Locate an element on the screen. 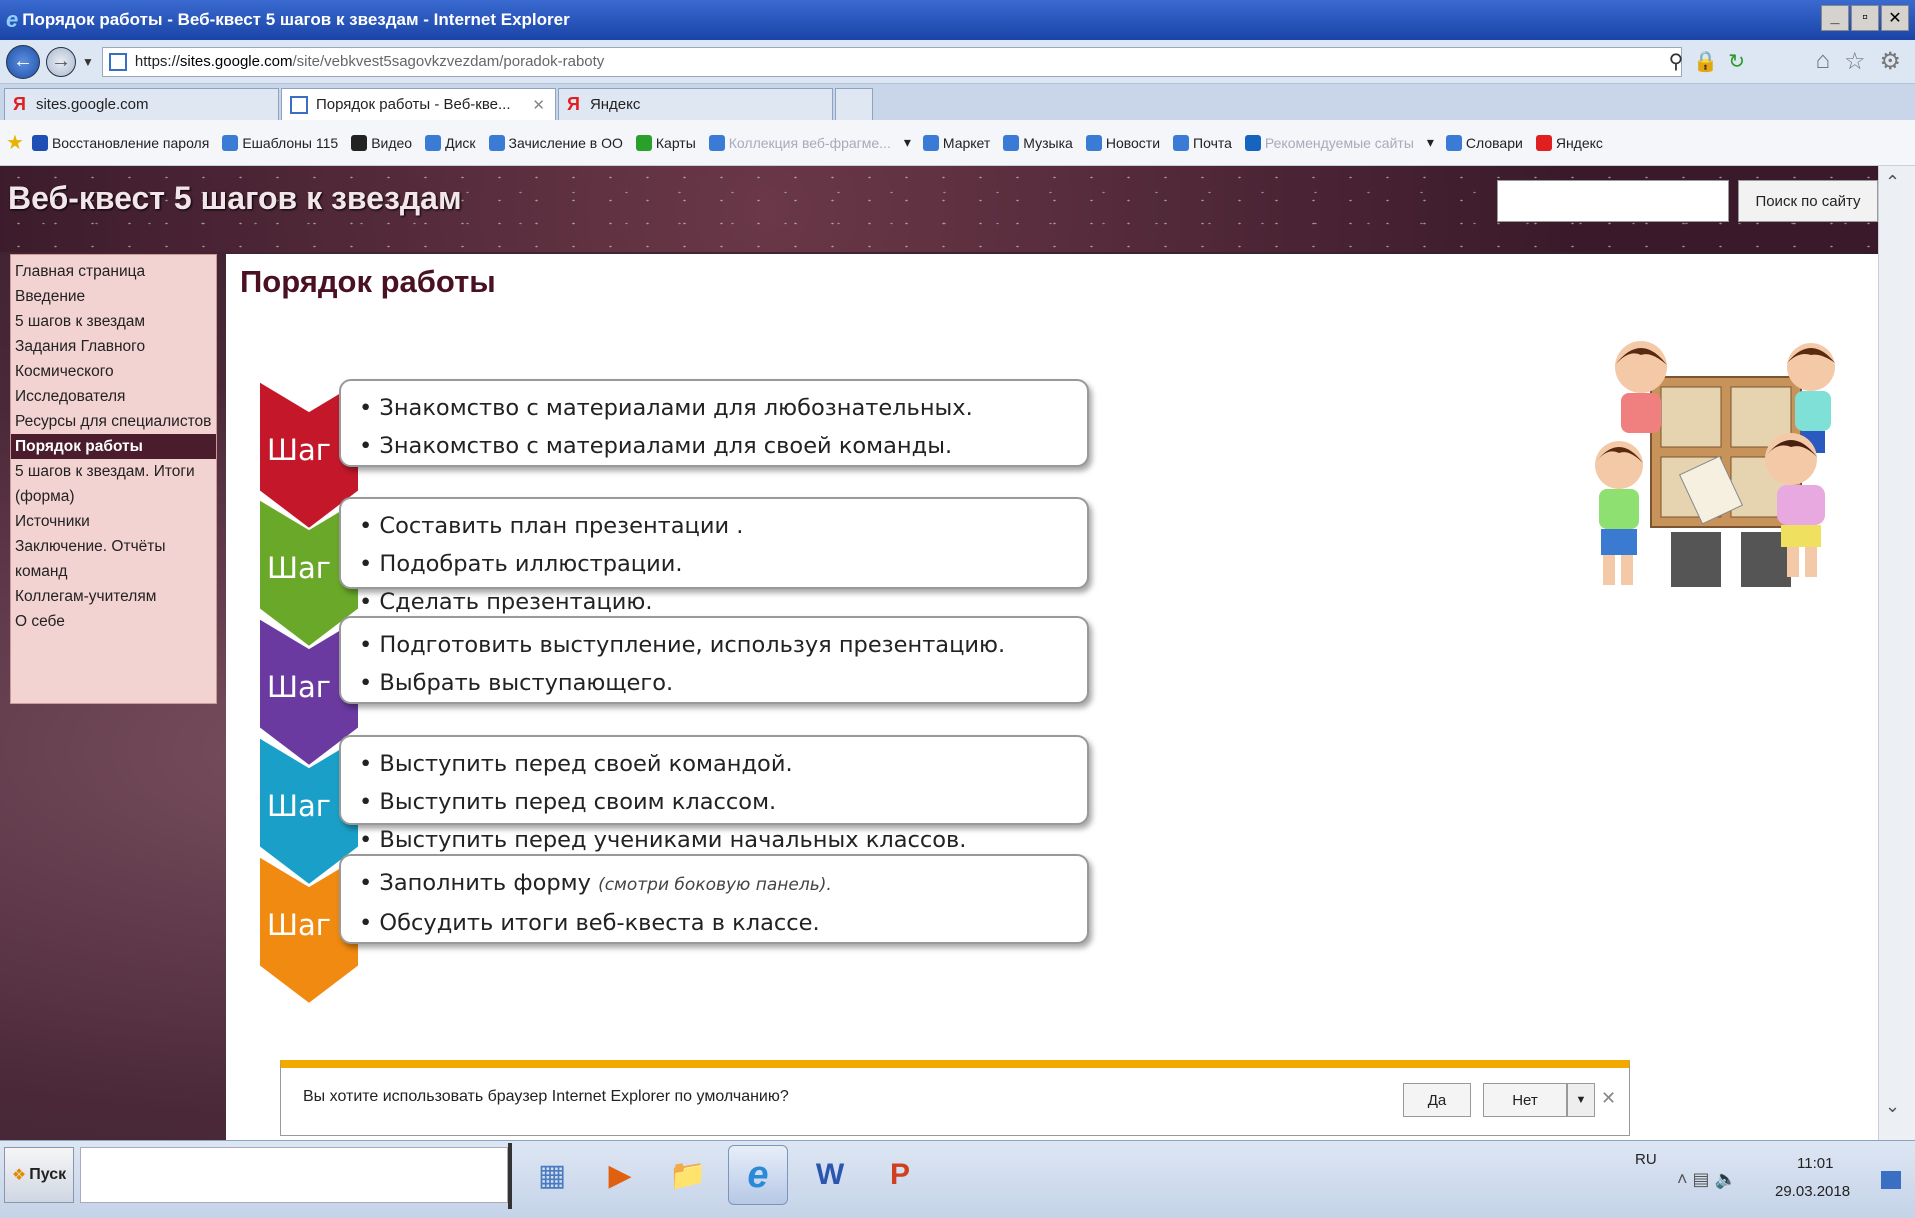  volume-icon: 🔈 is located at coordinates (1726, 1179).